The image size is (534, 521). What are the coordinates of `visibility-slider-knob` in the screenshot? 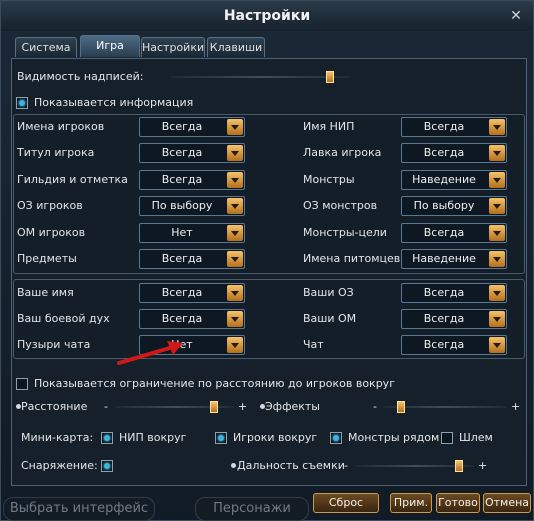 It's located at (330, 77).